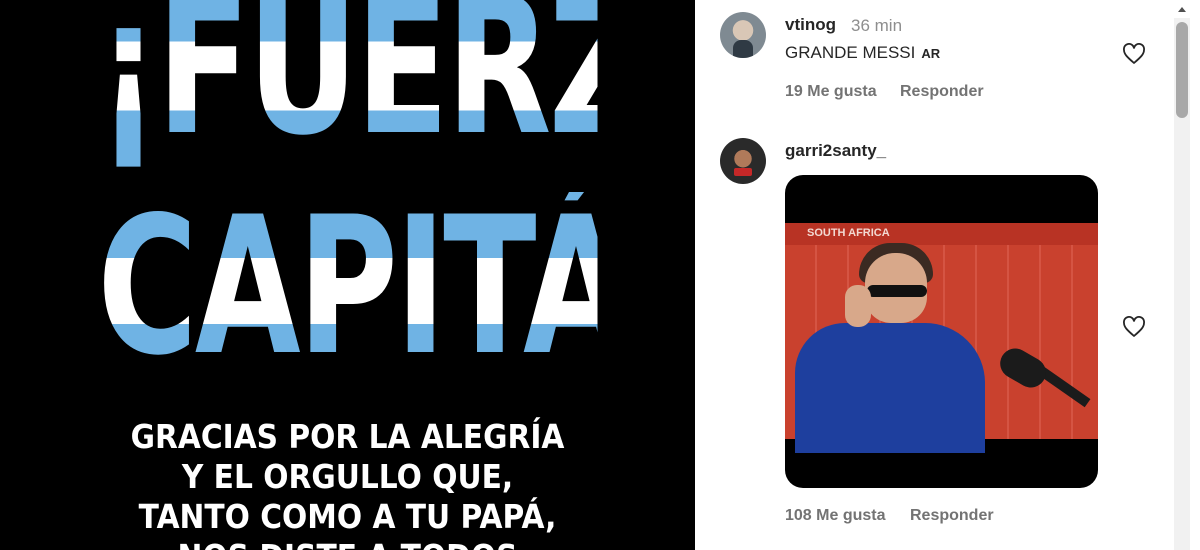 The image size is (1200, 550). Describe the element at coordinates (1182, 9) in the screenshot. I see `caret-up-icon` at that location.